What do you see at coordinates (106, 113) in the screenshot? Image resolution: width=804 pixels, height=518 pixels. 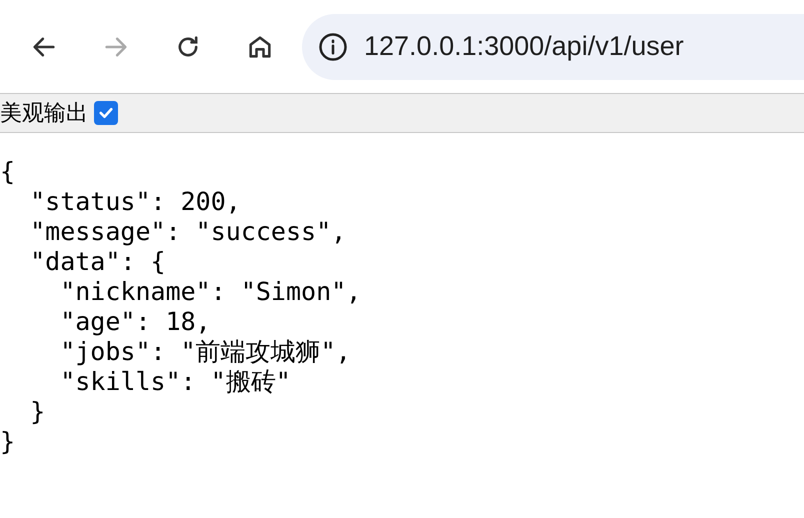 I see `pretty-print-checkbox` at bounding box center [106, 113].